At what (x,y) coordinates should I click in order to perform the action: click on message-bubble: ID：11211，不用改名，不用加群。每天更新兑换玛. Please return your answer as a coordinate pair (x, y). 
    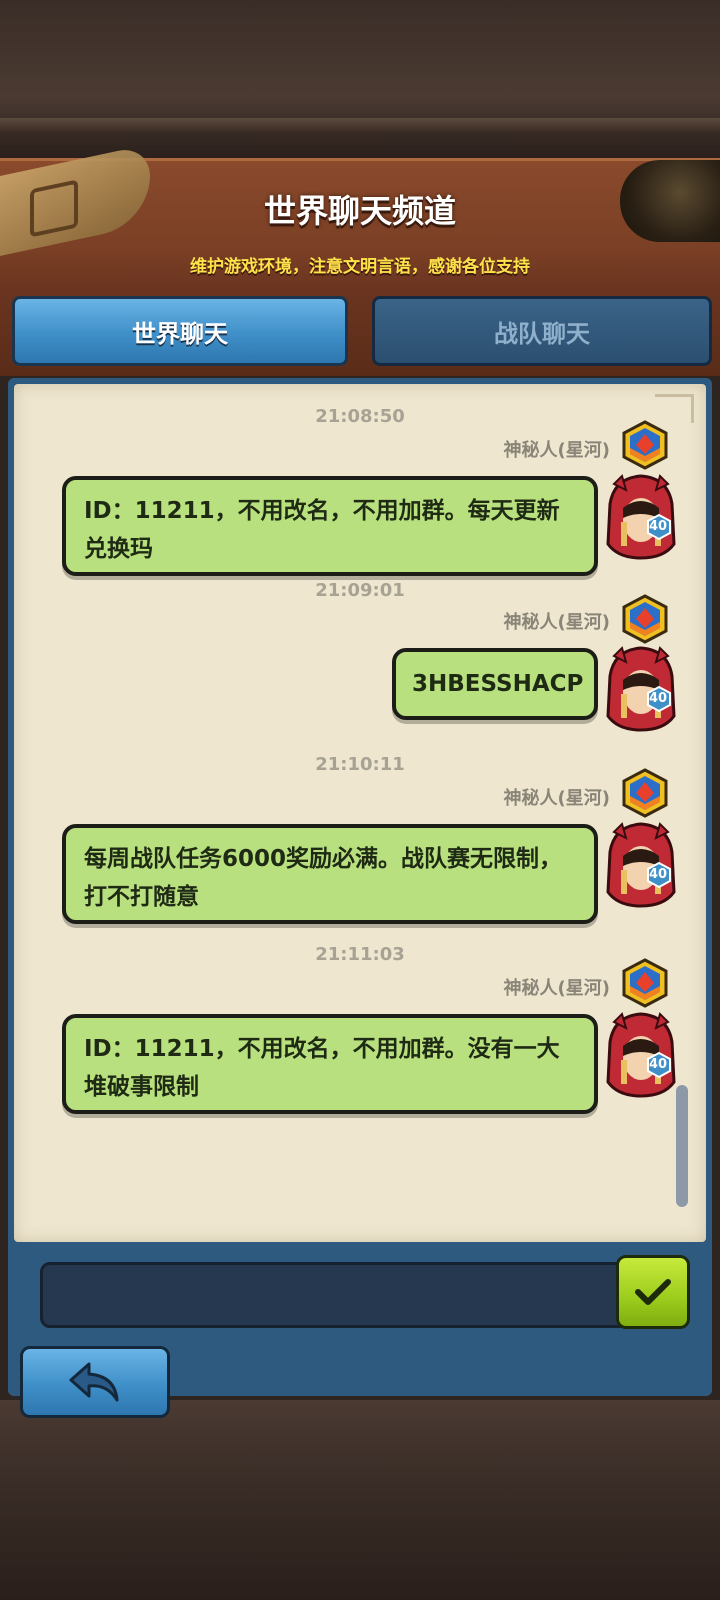
    Looking at the image, I should click on (330, 526).